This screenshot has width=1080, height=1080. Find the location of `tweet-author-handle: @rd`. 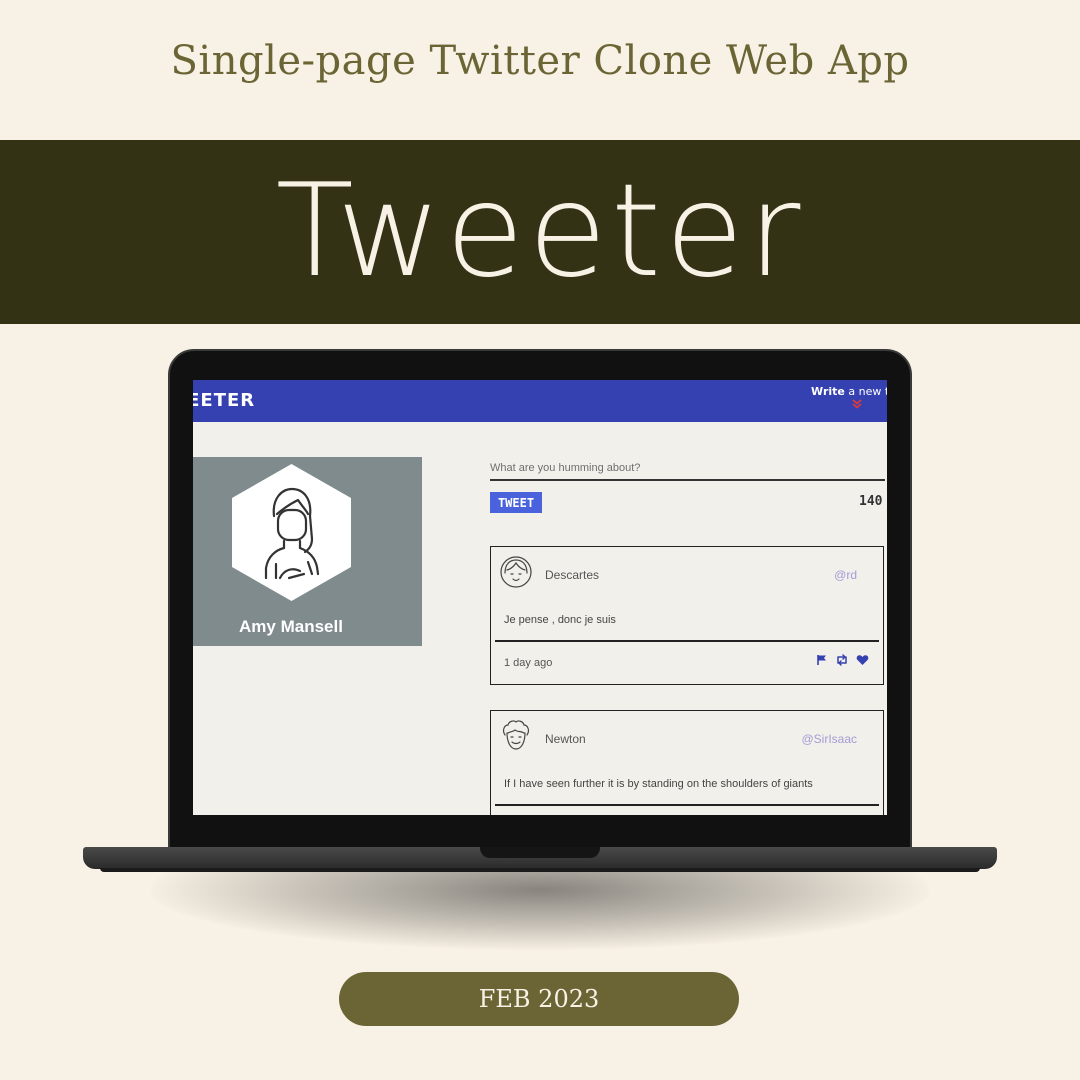

tweet-author-handle: @rd is located at coordinates (845, 575).